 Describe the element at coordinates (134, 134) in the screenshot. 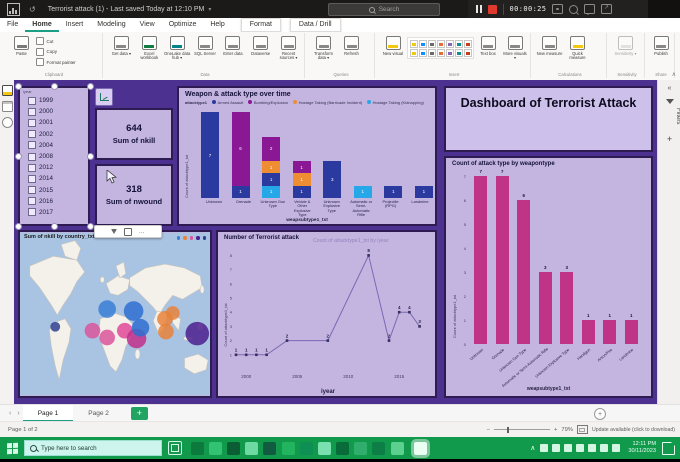

I see `card-sum-of-nkill: 644 Sum of nkill` at that location.